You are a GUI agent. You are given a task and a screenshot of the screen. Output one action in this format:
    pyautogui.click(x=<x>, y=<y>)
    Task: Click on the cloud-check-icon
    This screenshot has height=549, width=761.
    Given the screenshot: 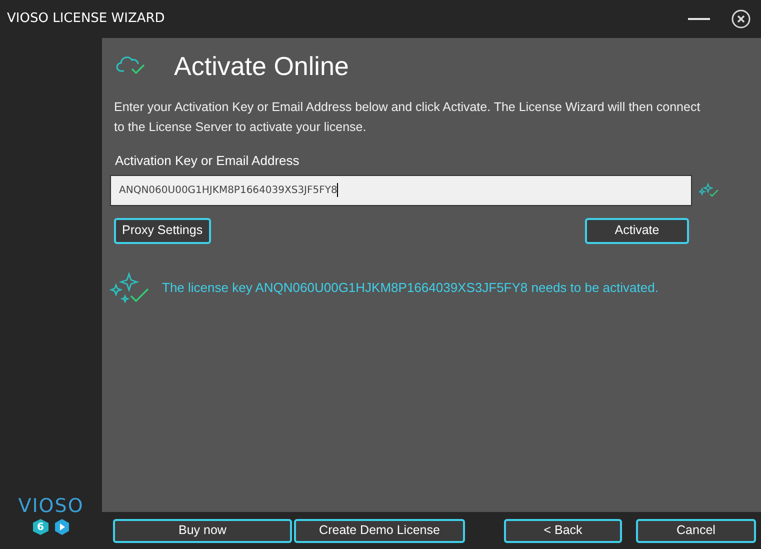 What is the action you would take?
    pyautogui.click(x=131, y=66)
    